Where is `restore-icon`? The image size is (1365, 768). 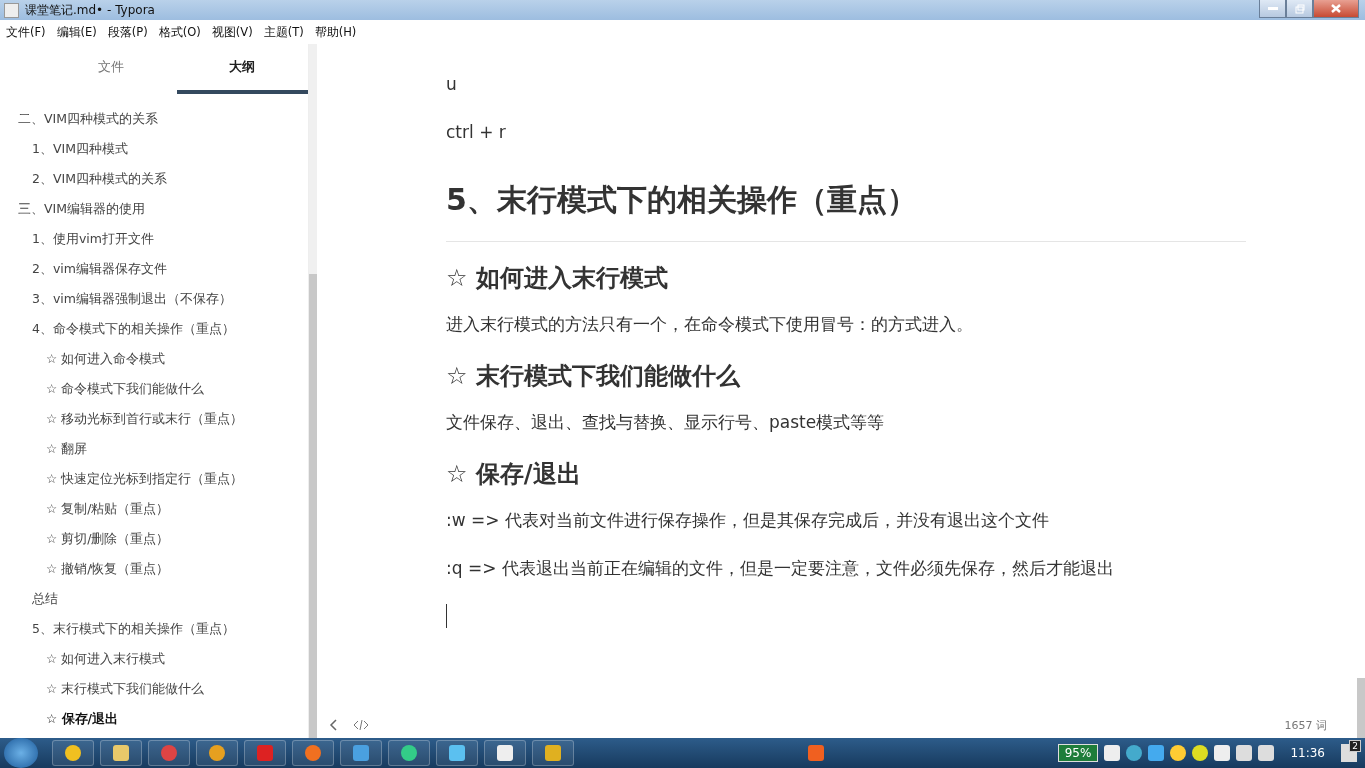
restore-icon is located at coordinates (1299, 8).